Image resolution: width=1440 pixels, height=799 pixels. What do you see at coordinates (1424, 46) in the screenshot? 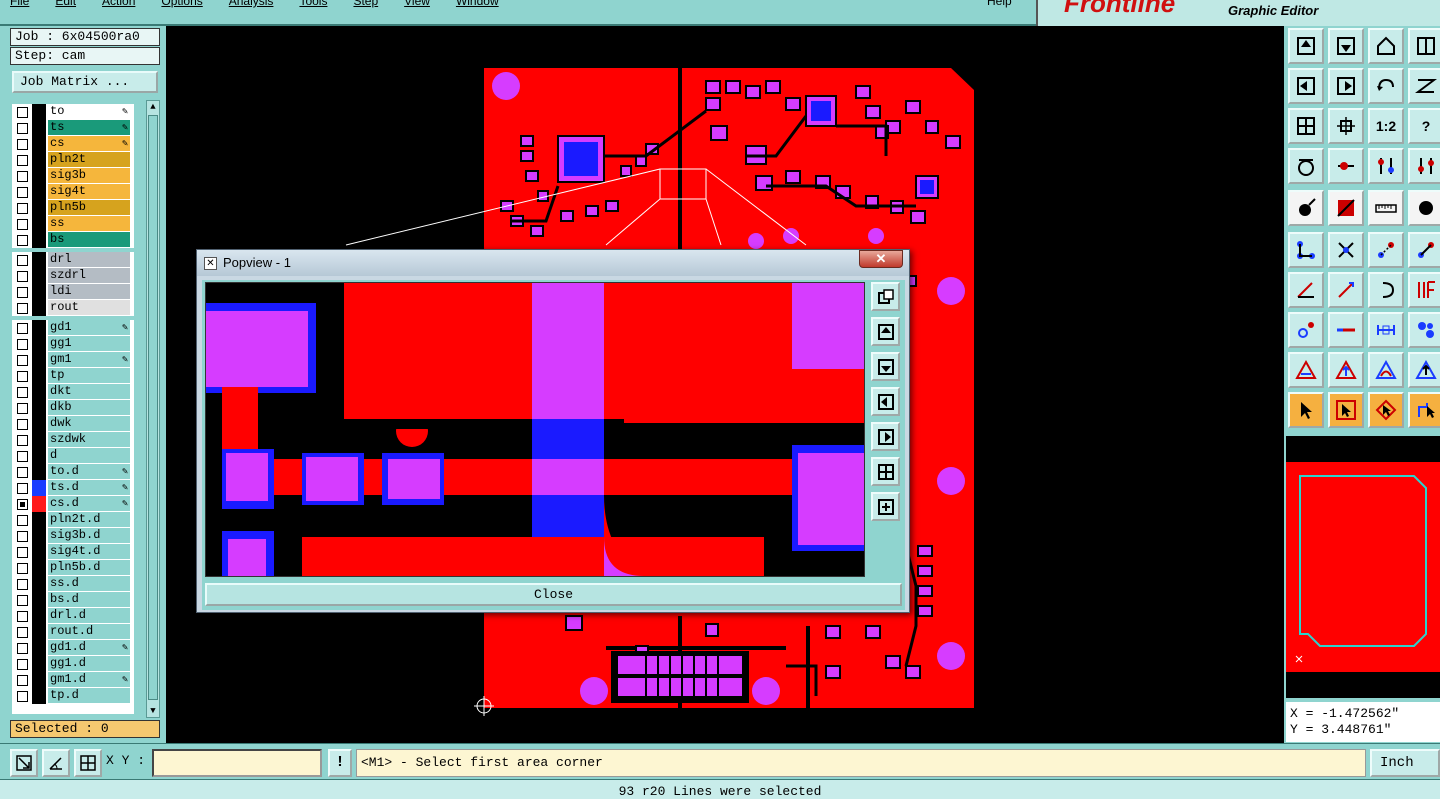
I see `window-layout-button` at bounding box center [1424, 46].